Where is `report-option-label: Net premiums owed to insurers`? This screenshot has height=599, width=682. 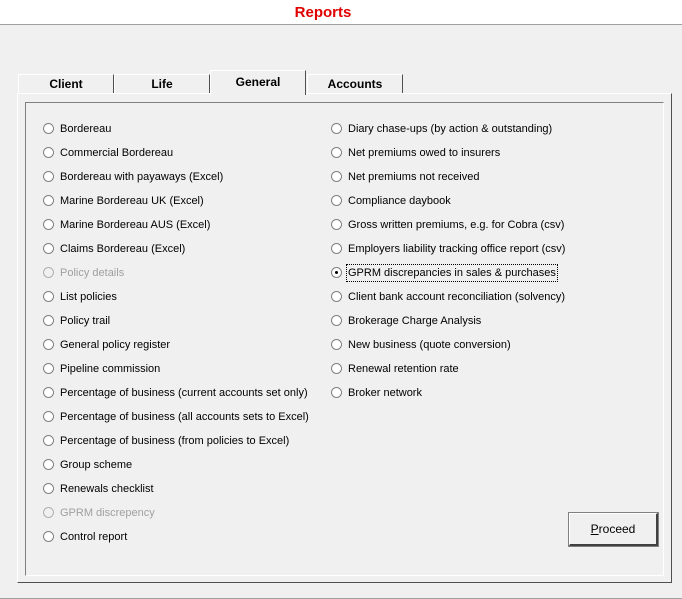 report-option-label: Net premiums owed to insurers is located at coordinates (424, 153).